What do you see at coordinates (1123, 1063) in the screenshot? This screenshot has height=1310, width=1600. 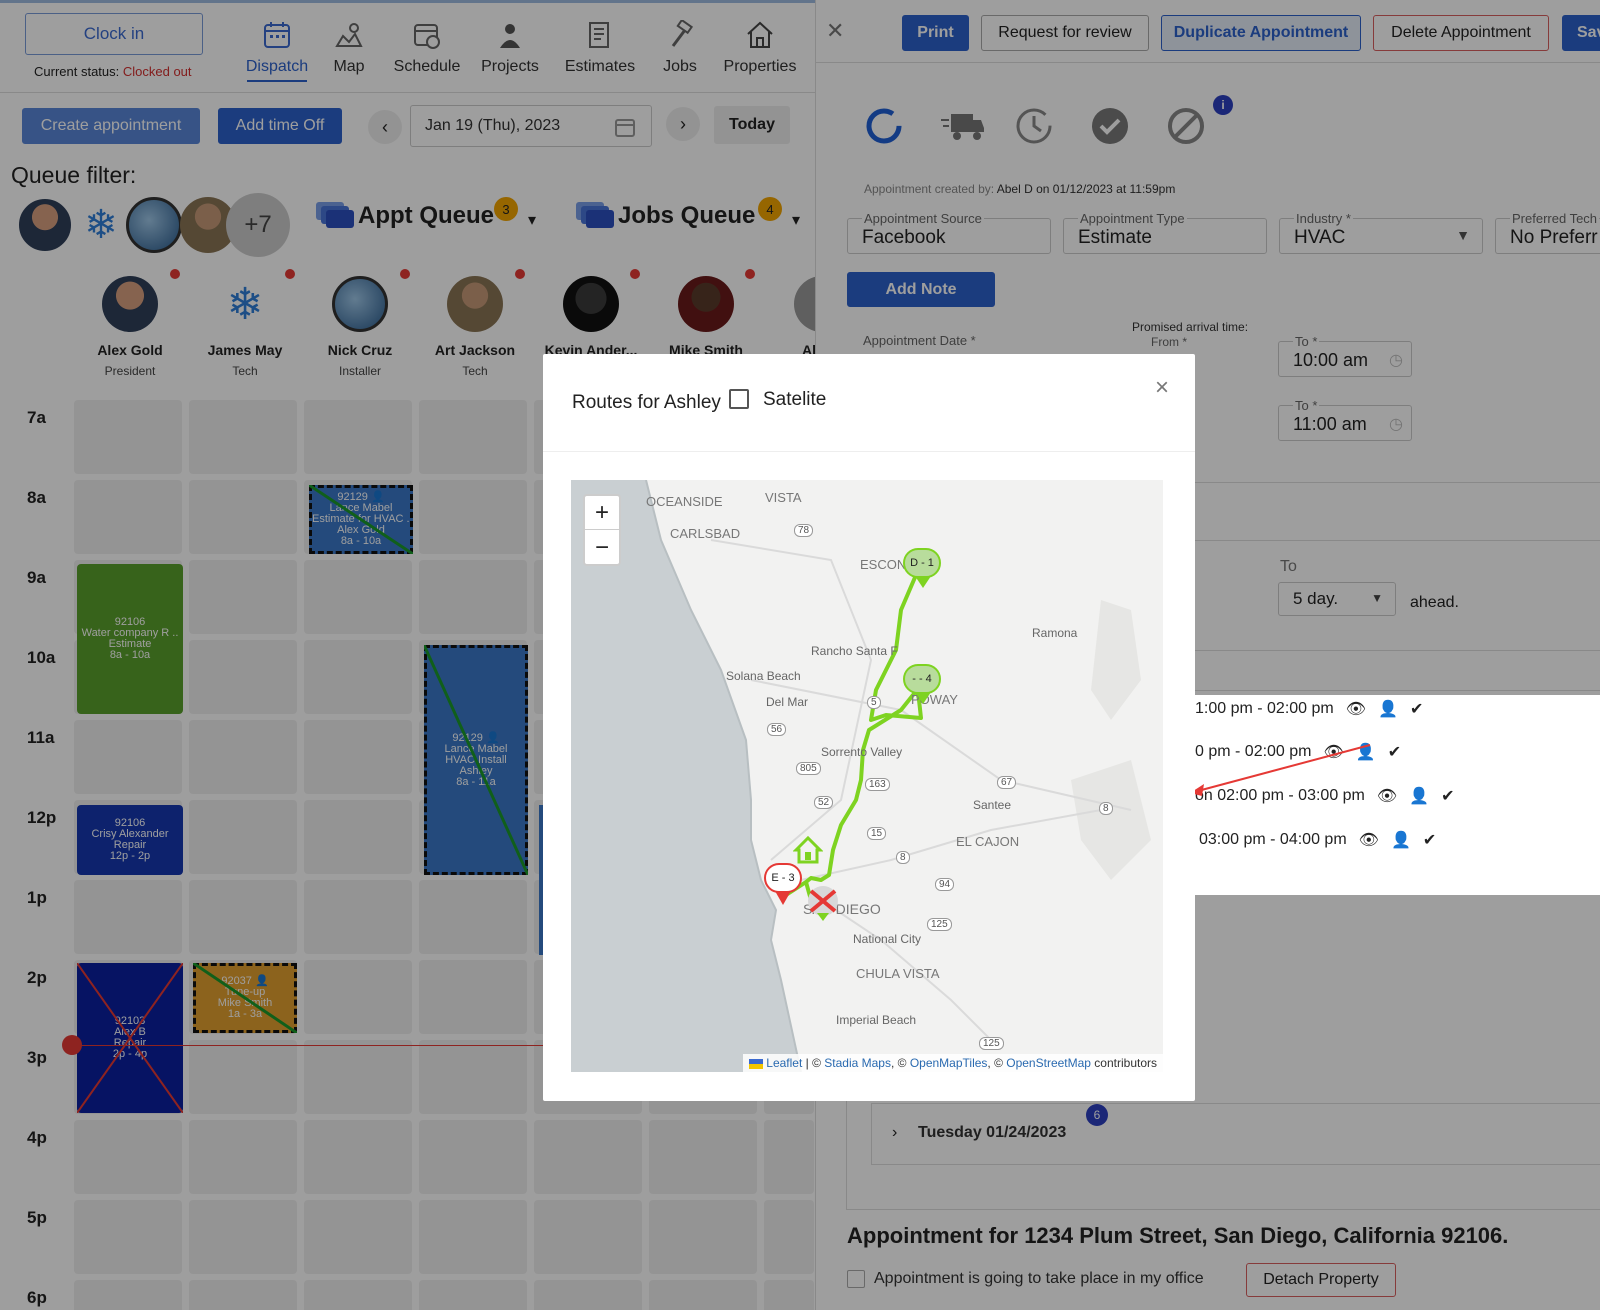 I see `attribution-tail: contributors` at bounding box center [1123, 1063].